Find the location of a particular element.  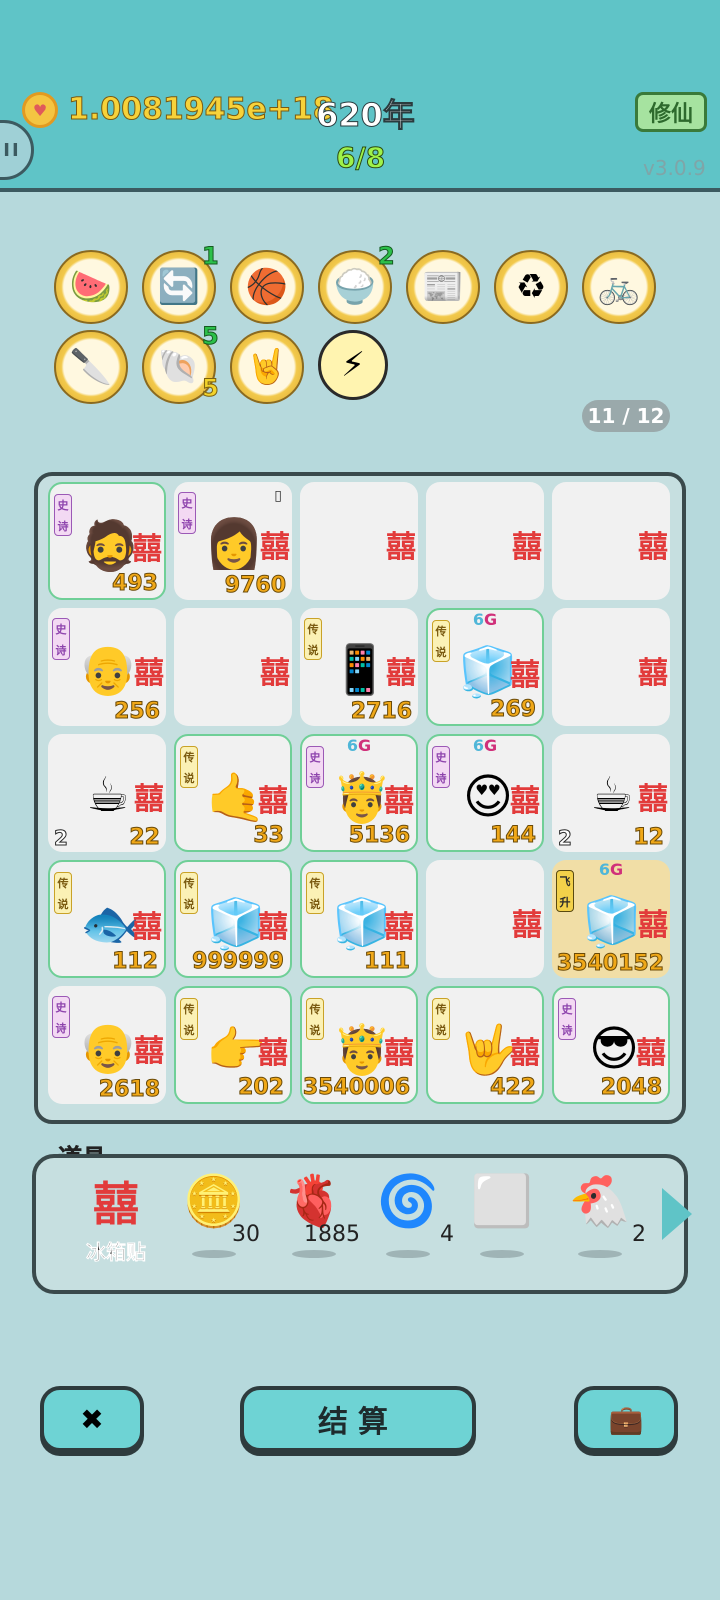

board-cell: 传说 🤙 囍 33 is located at coordinates (233, 793).